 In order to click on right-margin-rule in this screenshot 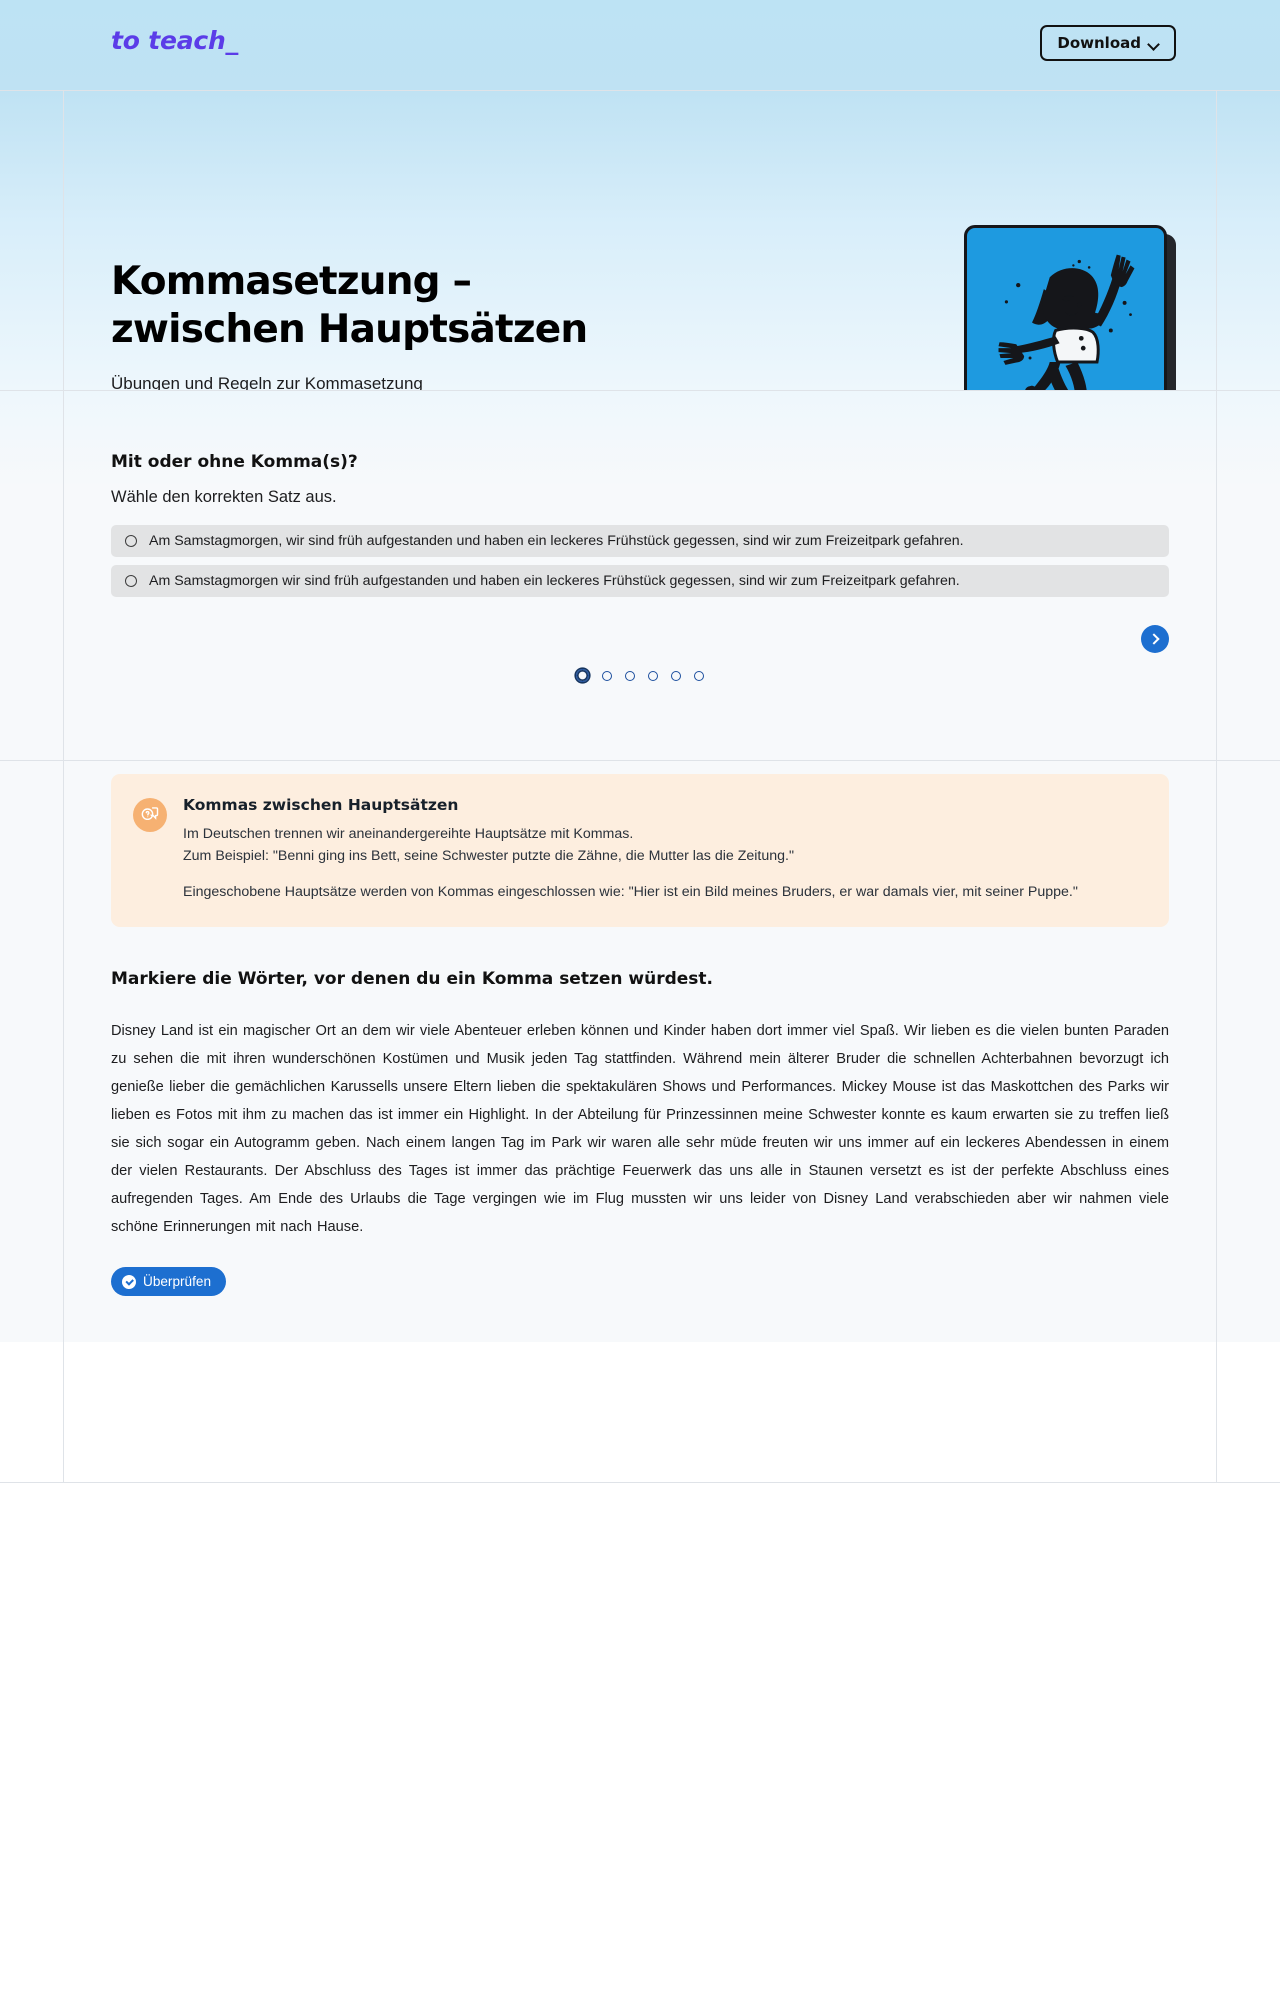, I will do `click(1216, 741)`.